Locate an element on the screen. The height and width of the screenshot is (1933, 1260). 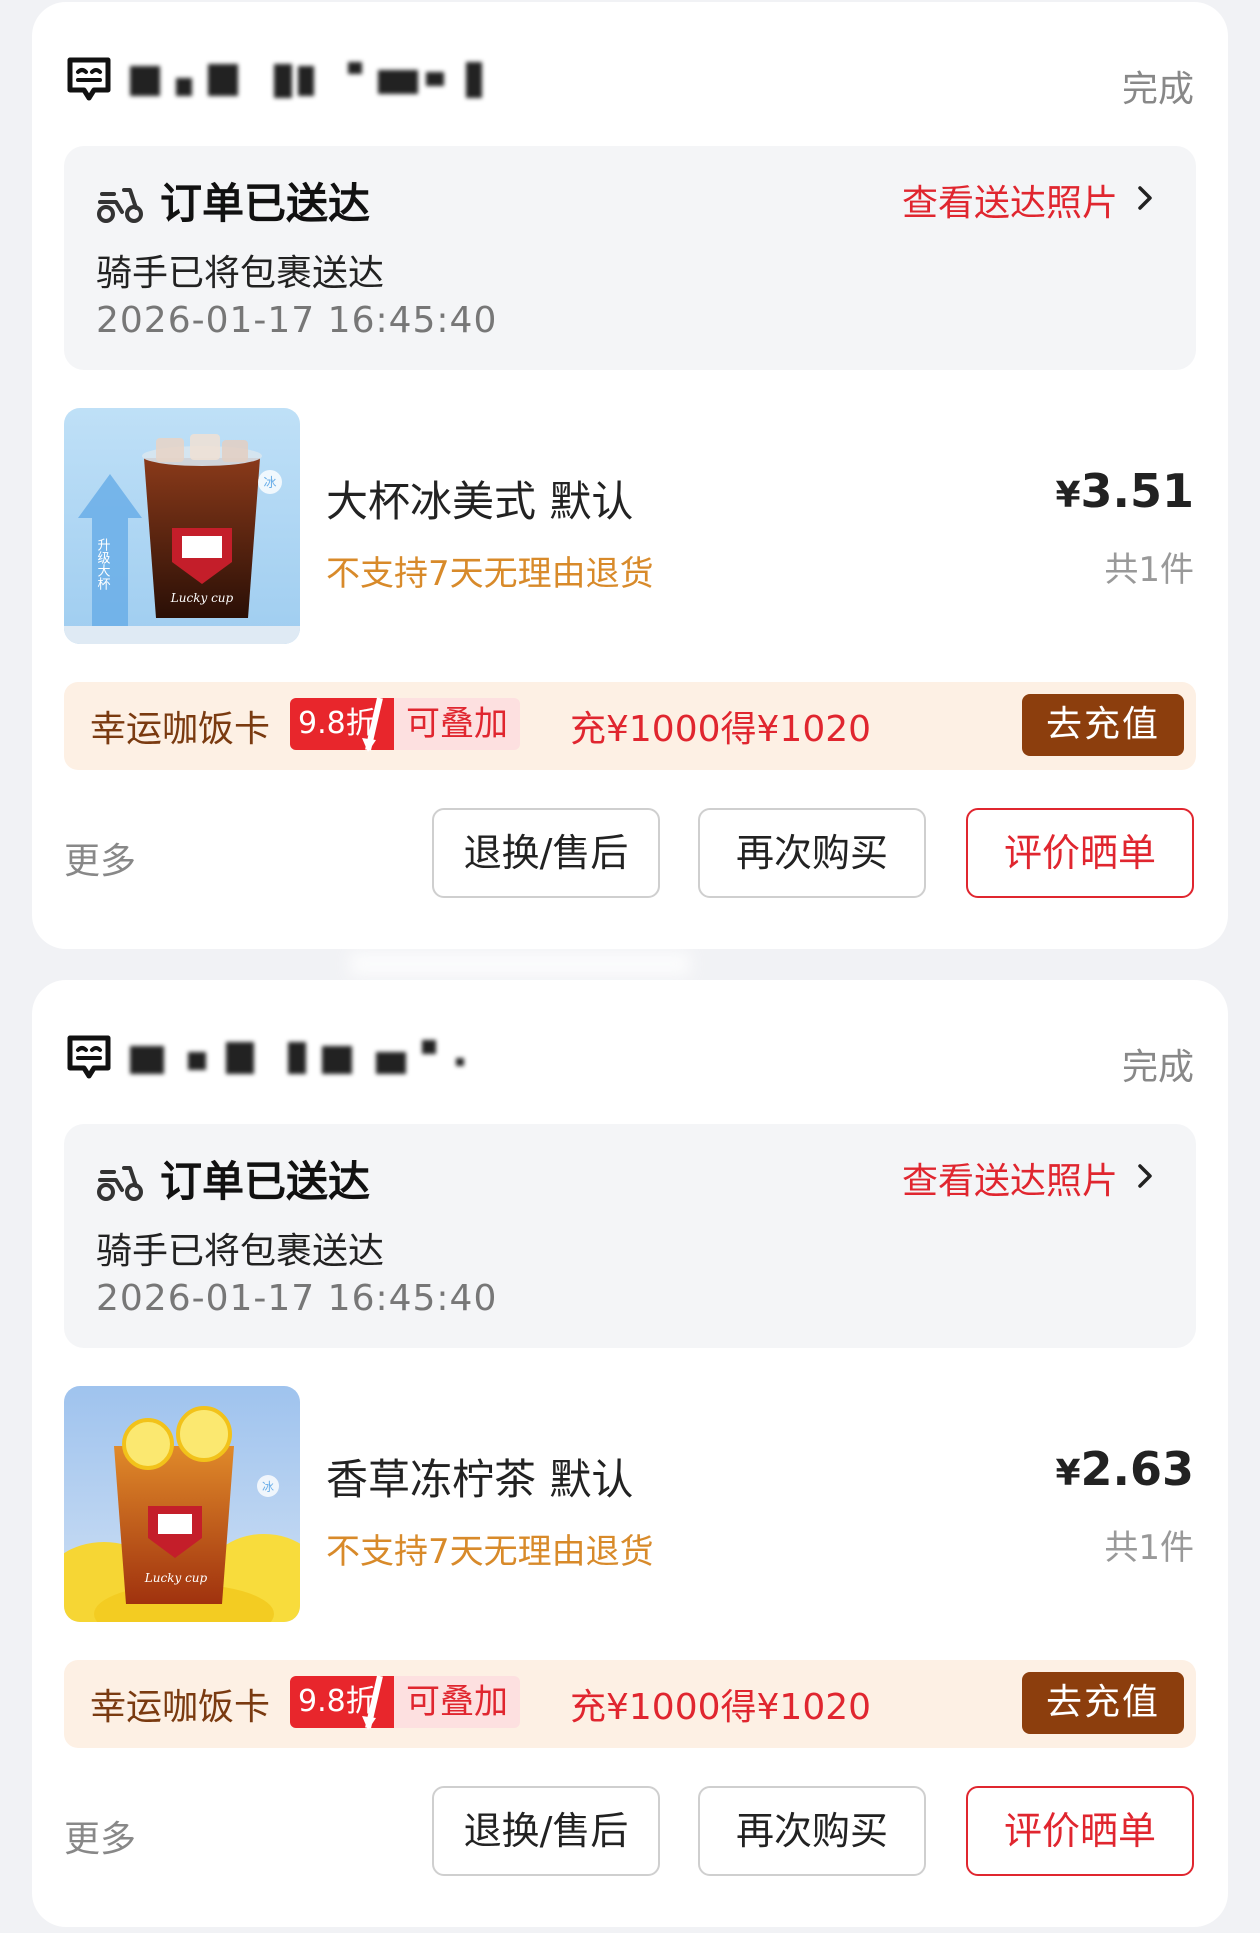
product-price: ¥3.51 is located at coordinates (1124, 491).